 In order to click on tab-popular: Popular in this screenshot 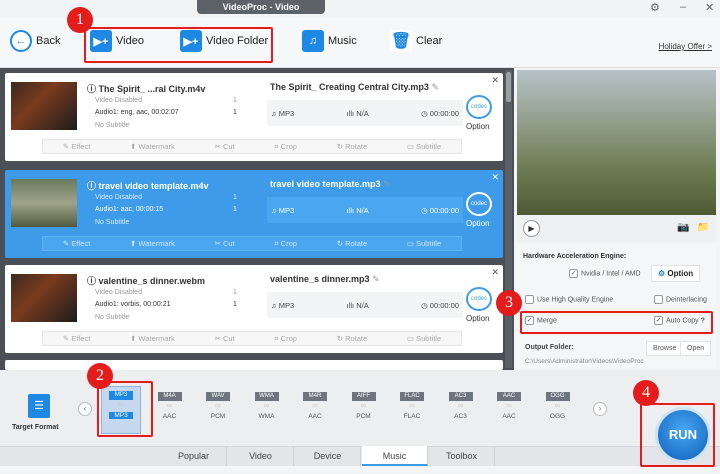, I will do `click(194, 456)`.